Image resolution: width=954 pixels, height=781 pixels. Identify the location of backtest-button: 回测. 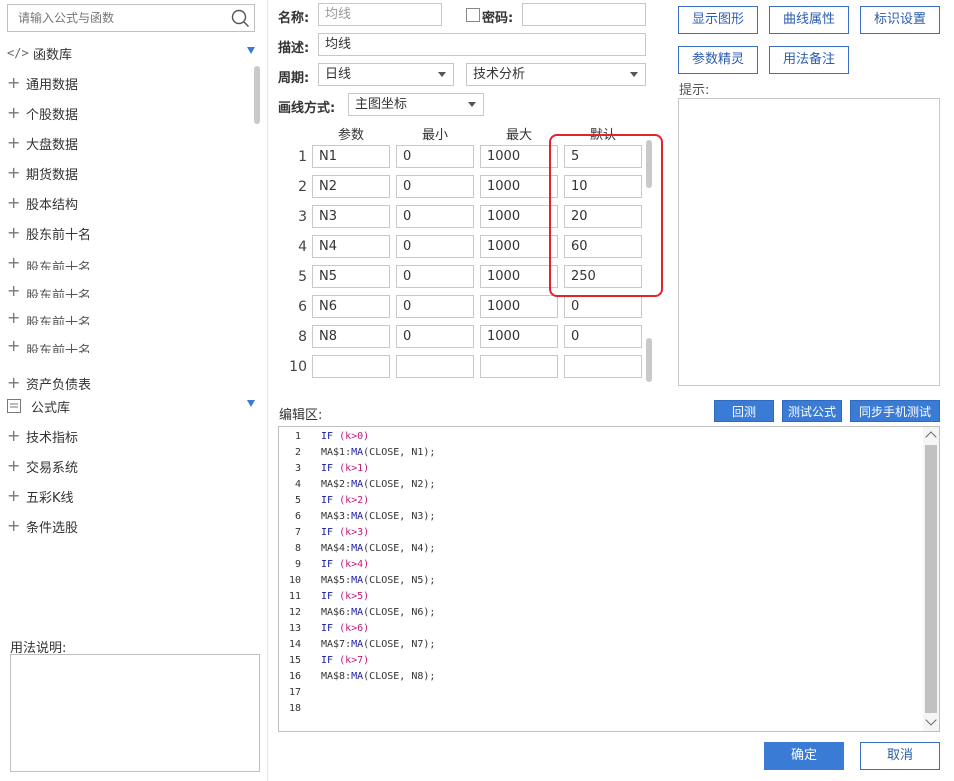
(744, 411).